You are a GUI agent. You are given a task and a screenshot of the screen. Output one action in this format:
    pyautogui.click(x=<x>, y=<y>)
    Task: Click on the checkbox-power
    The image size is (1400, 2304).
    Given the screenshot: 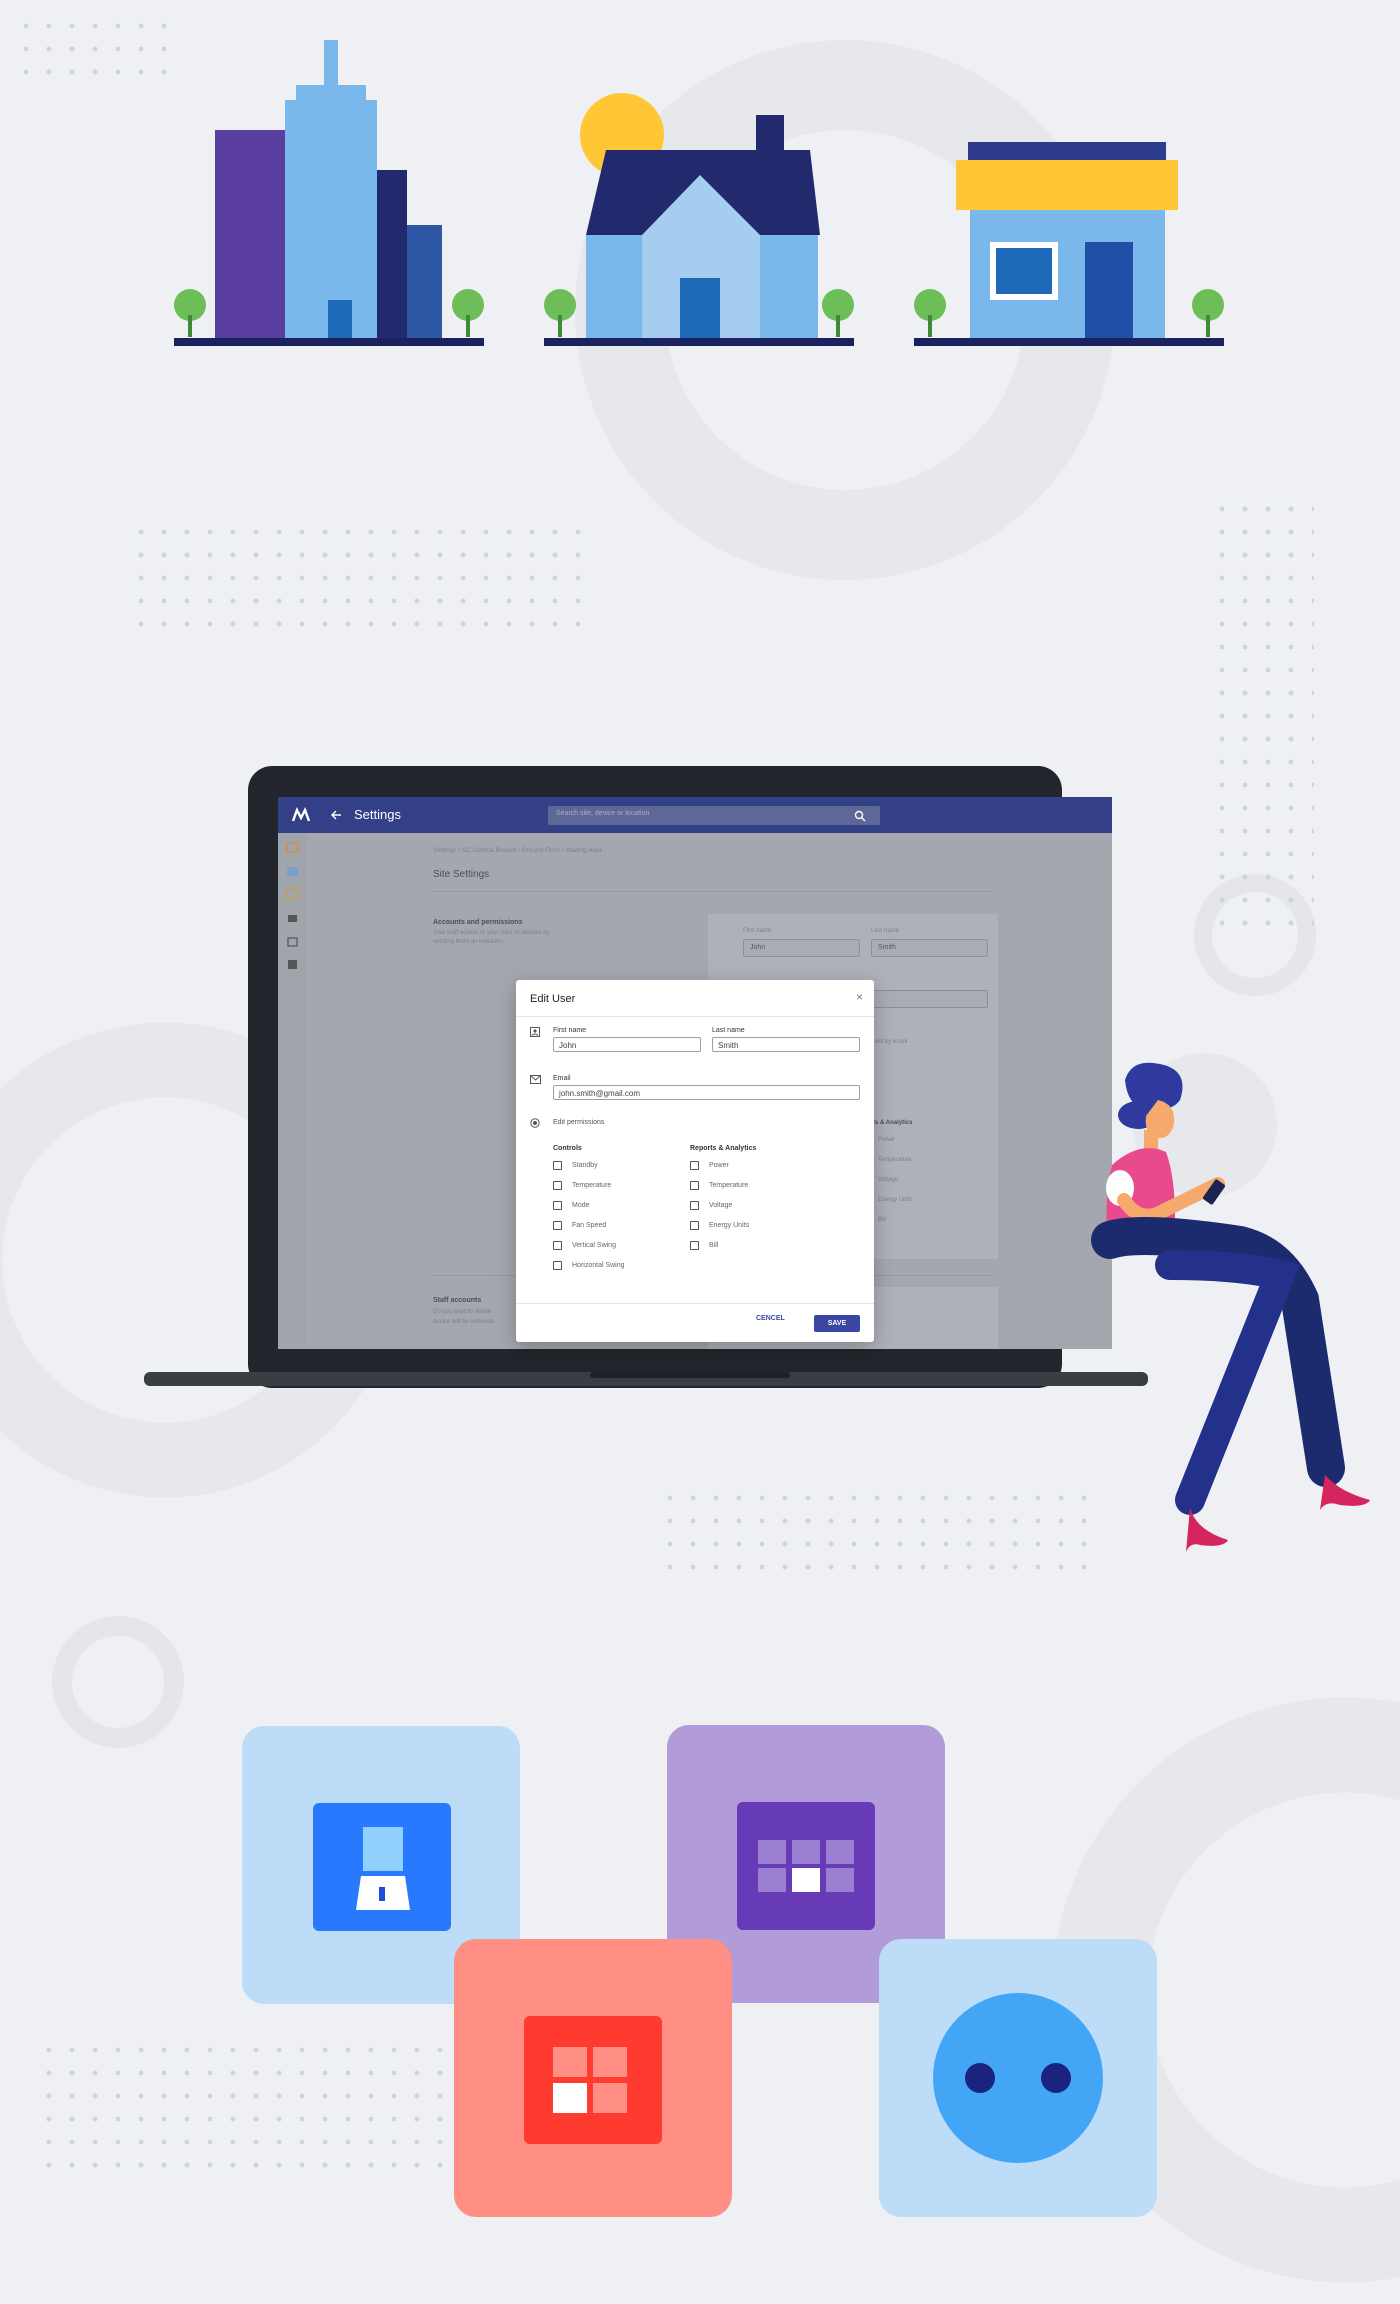 What is the action you would take?
    pyautogui.click(x=694, y=1165)
    